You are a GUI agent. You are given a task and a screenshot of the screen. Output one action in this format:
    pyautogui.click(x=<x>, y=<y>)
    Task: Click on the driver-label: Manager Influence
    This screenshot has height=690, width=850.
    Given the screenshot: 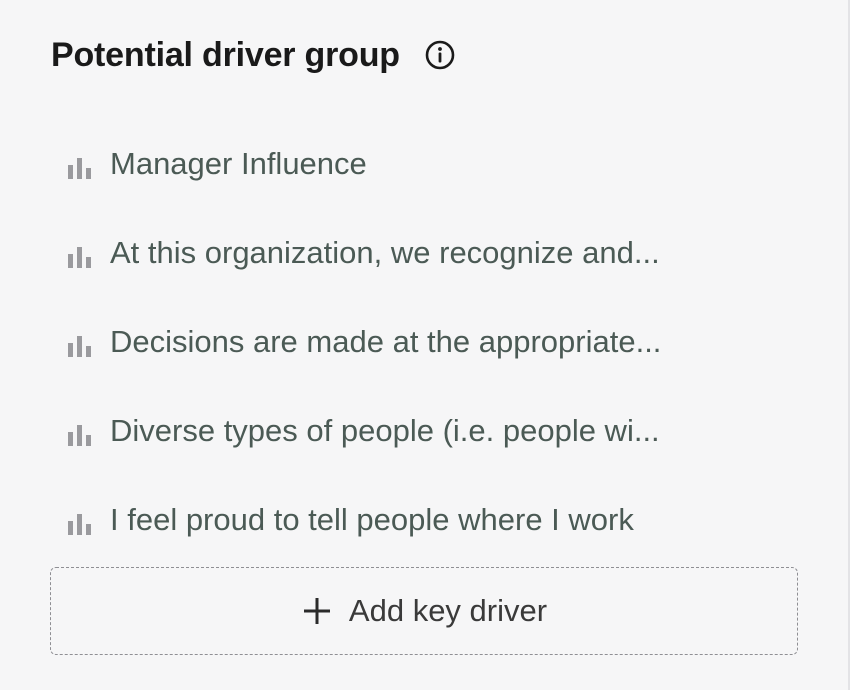 What is the action you would take?
    pyautogui.click(x=238, y=163)
    